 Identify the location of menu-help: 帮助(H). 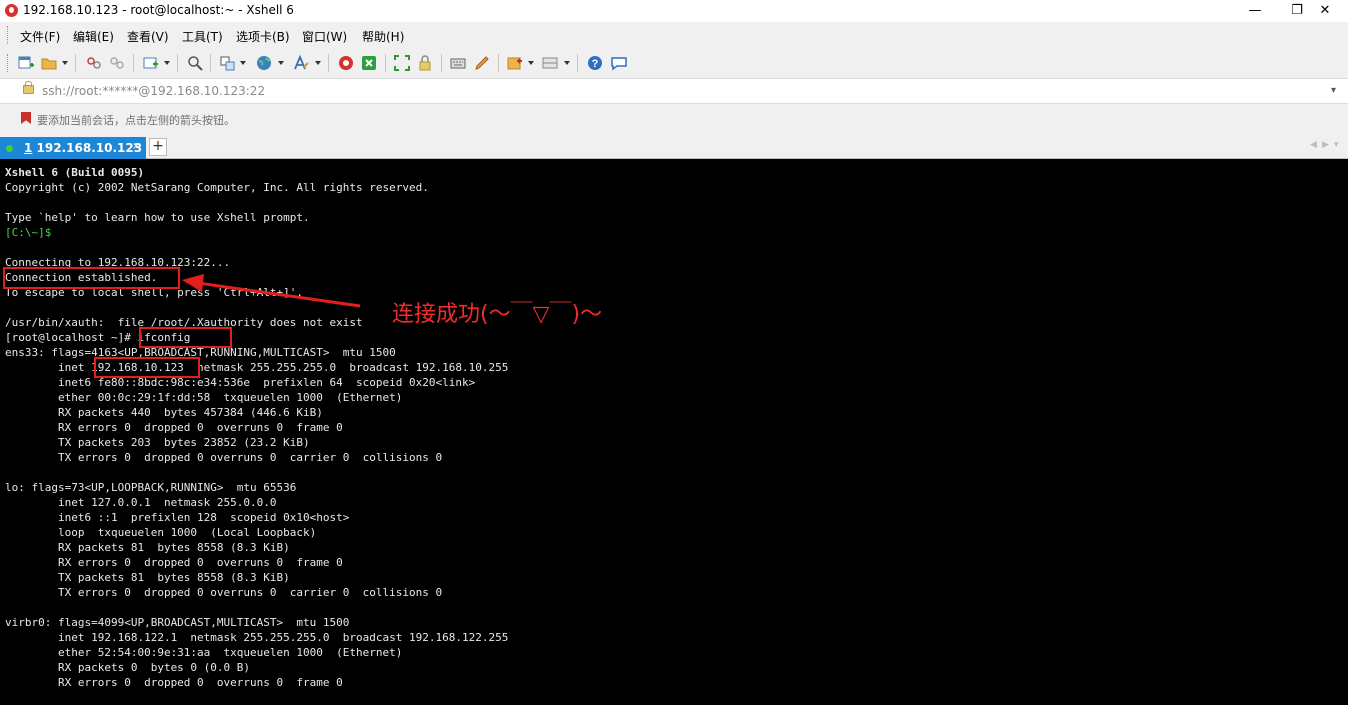
(383, 36).